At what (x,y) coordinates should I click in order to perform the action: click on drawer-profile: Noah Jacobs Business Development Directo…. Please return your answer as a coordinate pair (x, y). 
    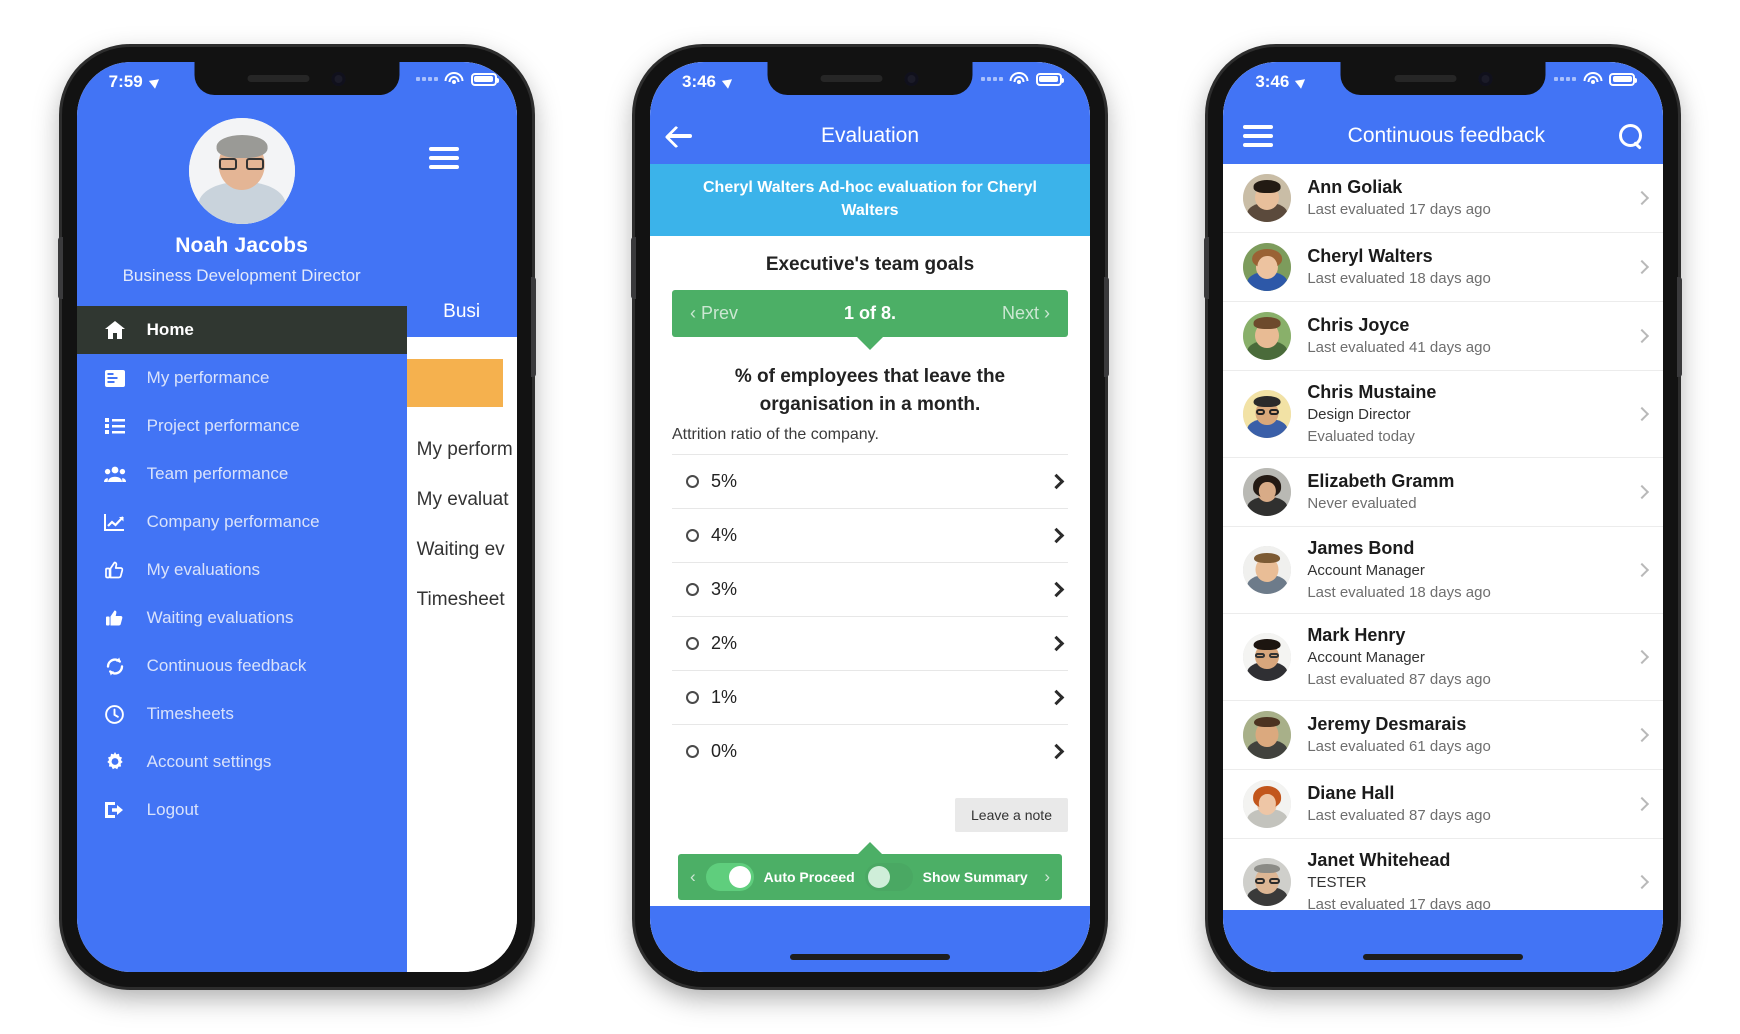
    Looking at the image, I should click on (242, 207).